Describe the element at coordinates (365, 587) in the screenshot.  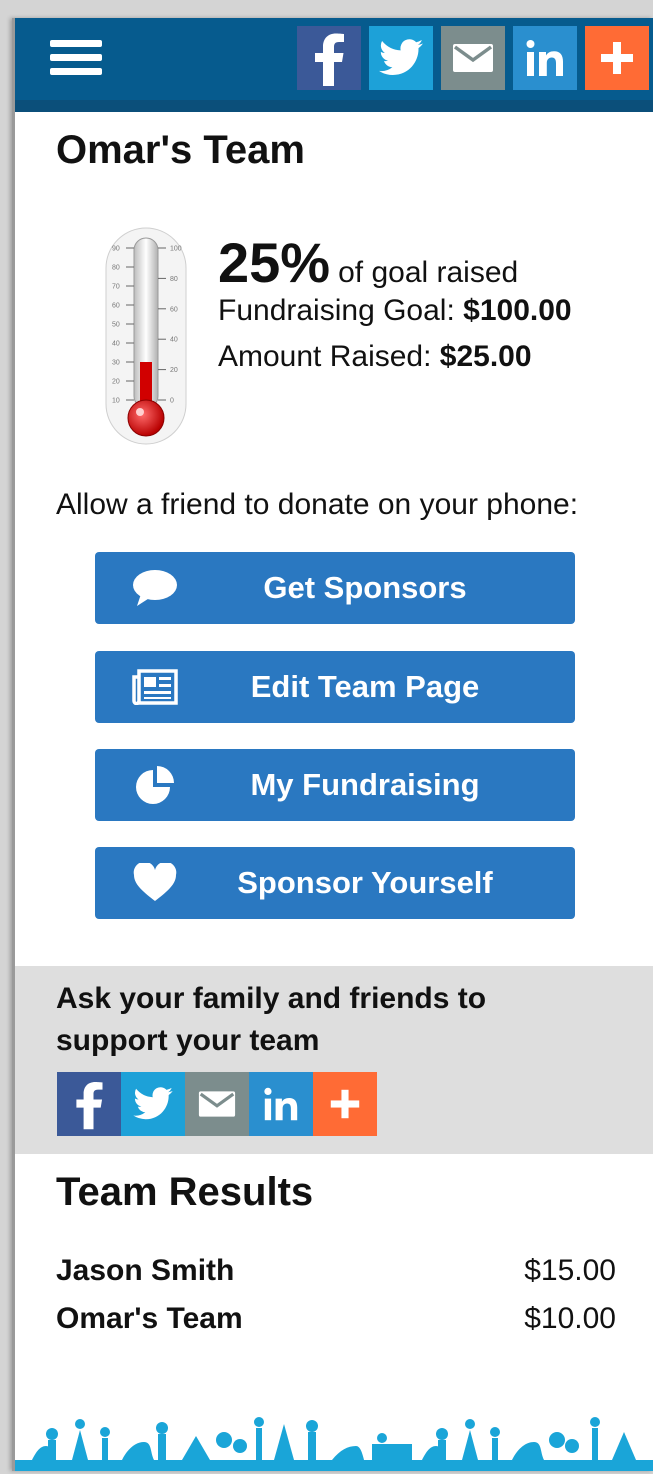
I see `button-label: Get Sponsors` at that location.